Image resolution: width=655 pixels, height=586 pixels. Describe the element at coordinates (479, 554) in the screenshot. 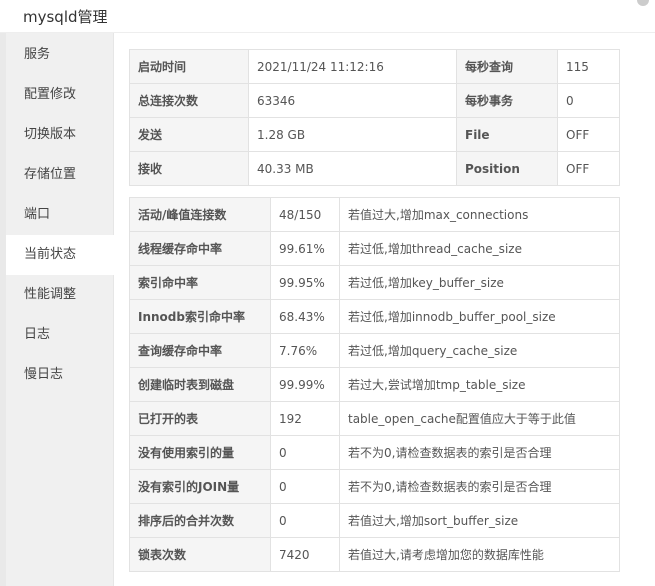

I see `metric-hint: 若值过大,请考虑增加您的数据库性能` at that location.